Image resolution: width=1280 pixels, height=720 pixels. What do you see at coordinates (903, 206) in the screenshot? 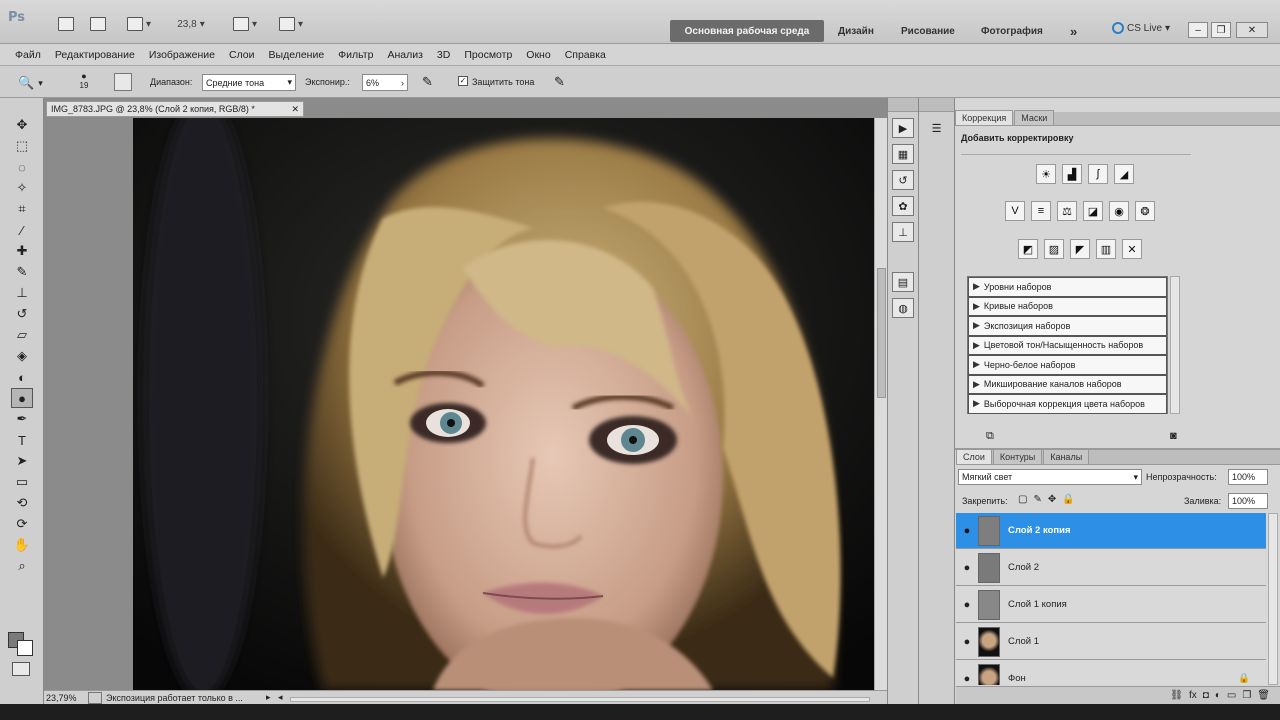
I see `tool-presets-icon: ✿` at bounding box center [903, 206].